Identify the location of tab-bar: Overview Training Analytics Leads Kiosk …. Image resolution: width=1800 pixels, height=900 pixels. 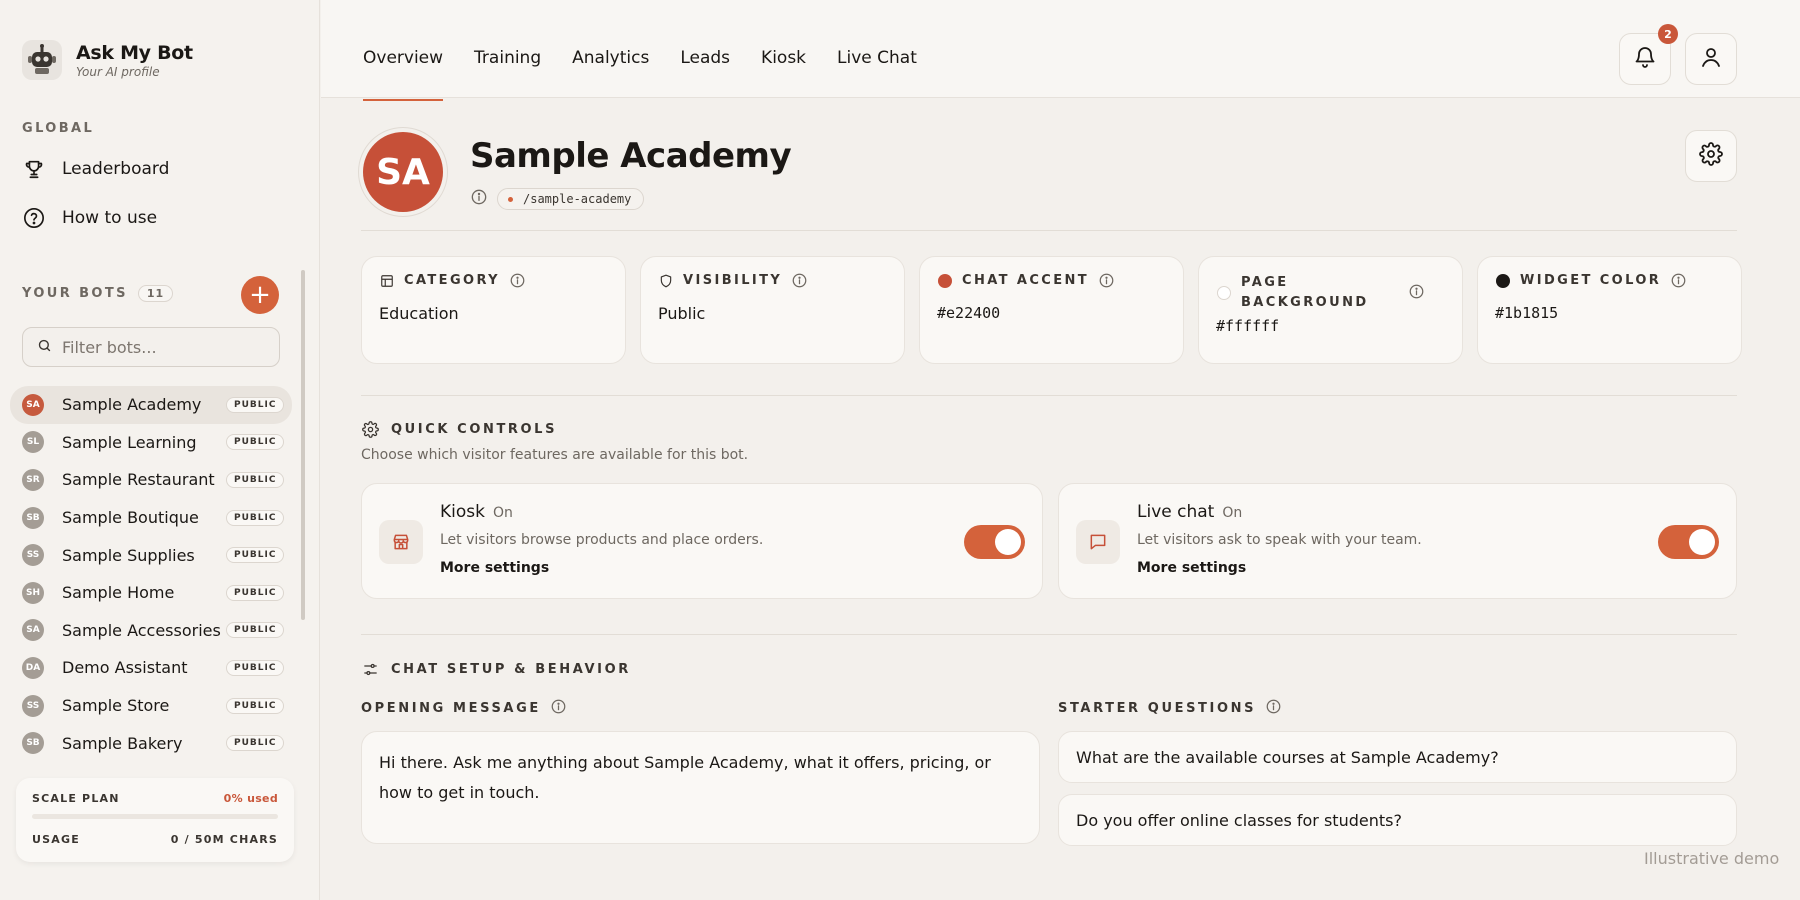
(655, 74).